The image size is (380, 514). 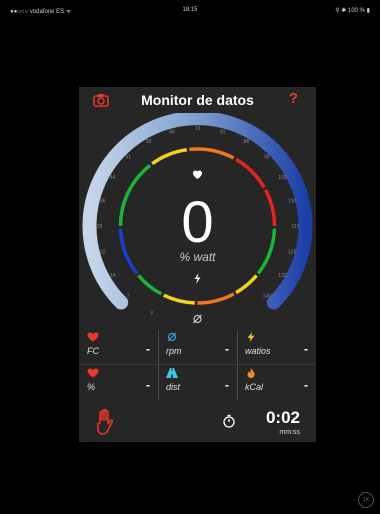 What do you see at coordinates (198, 129) in the screenshot?
I see `gauge-tick-label: 73` at bounding box center [198, 129].